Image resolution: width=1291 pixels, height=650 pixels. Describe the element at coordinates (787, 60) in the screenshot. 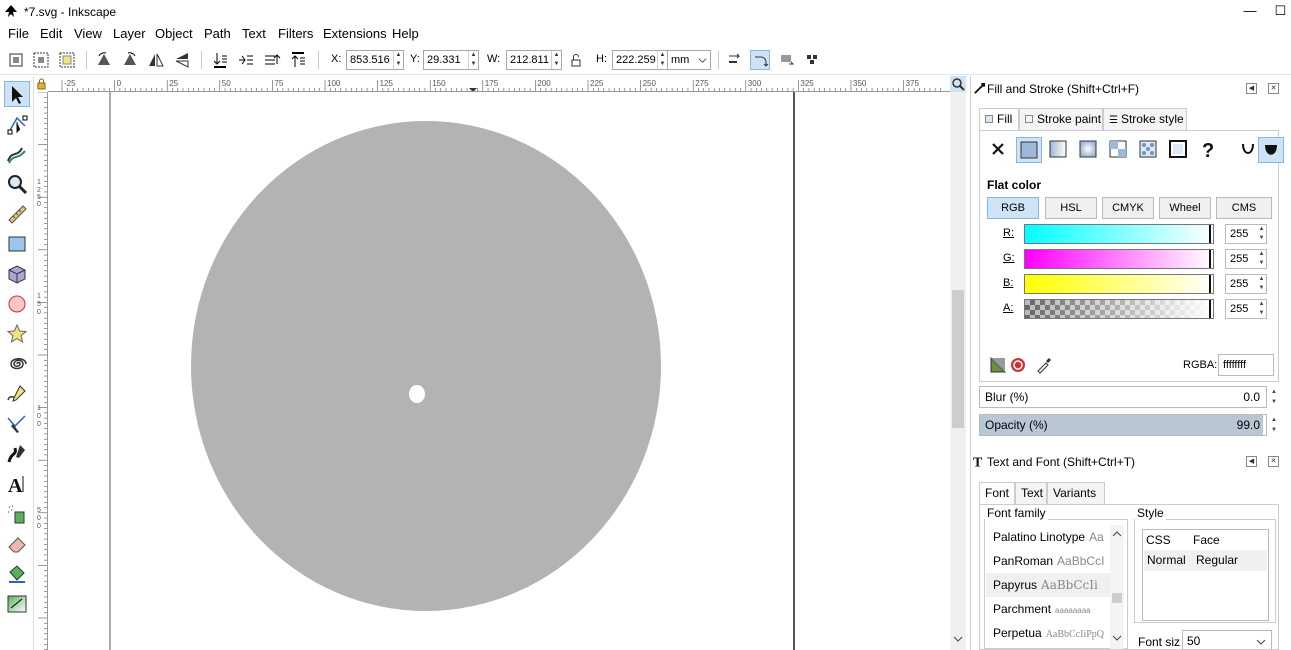

I see `transform-gradients-button` at that location.